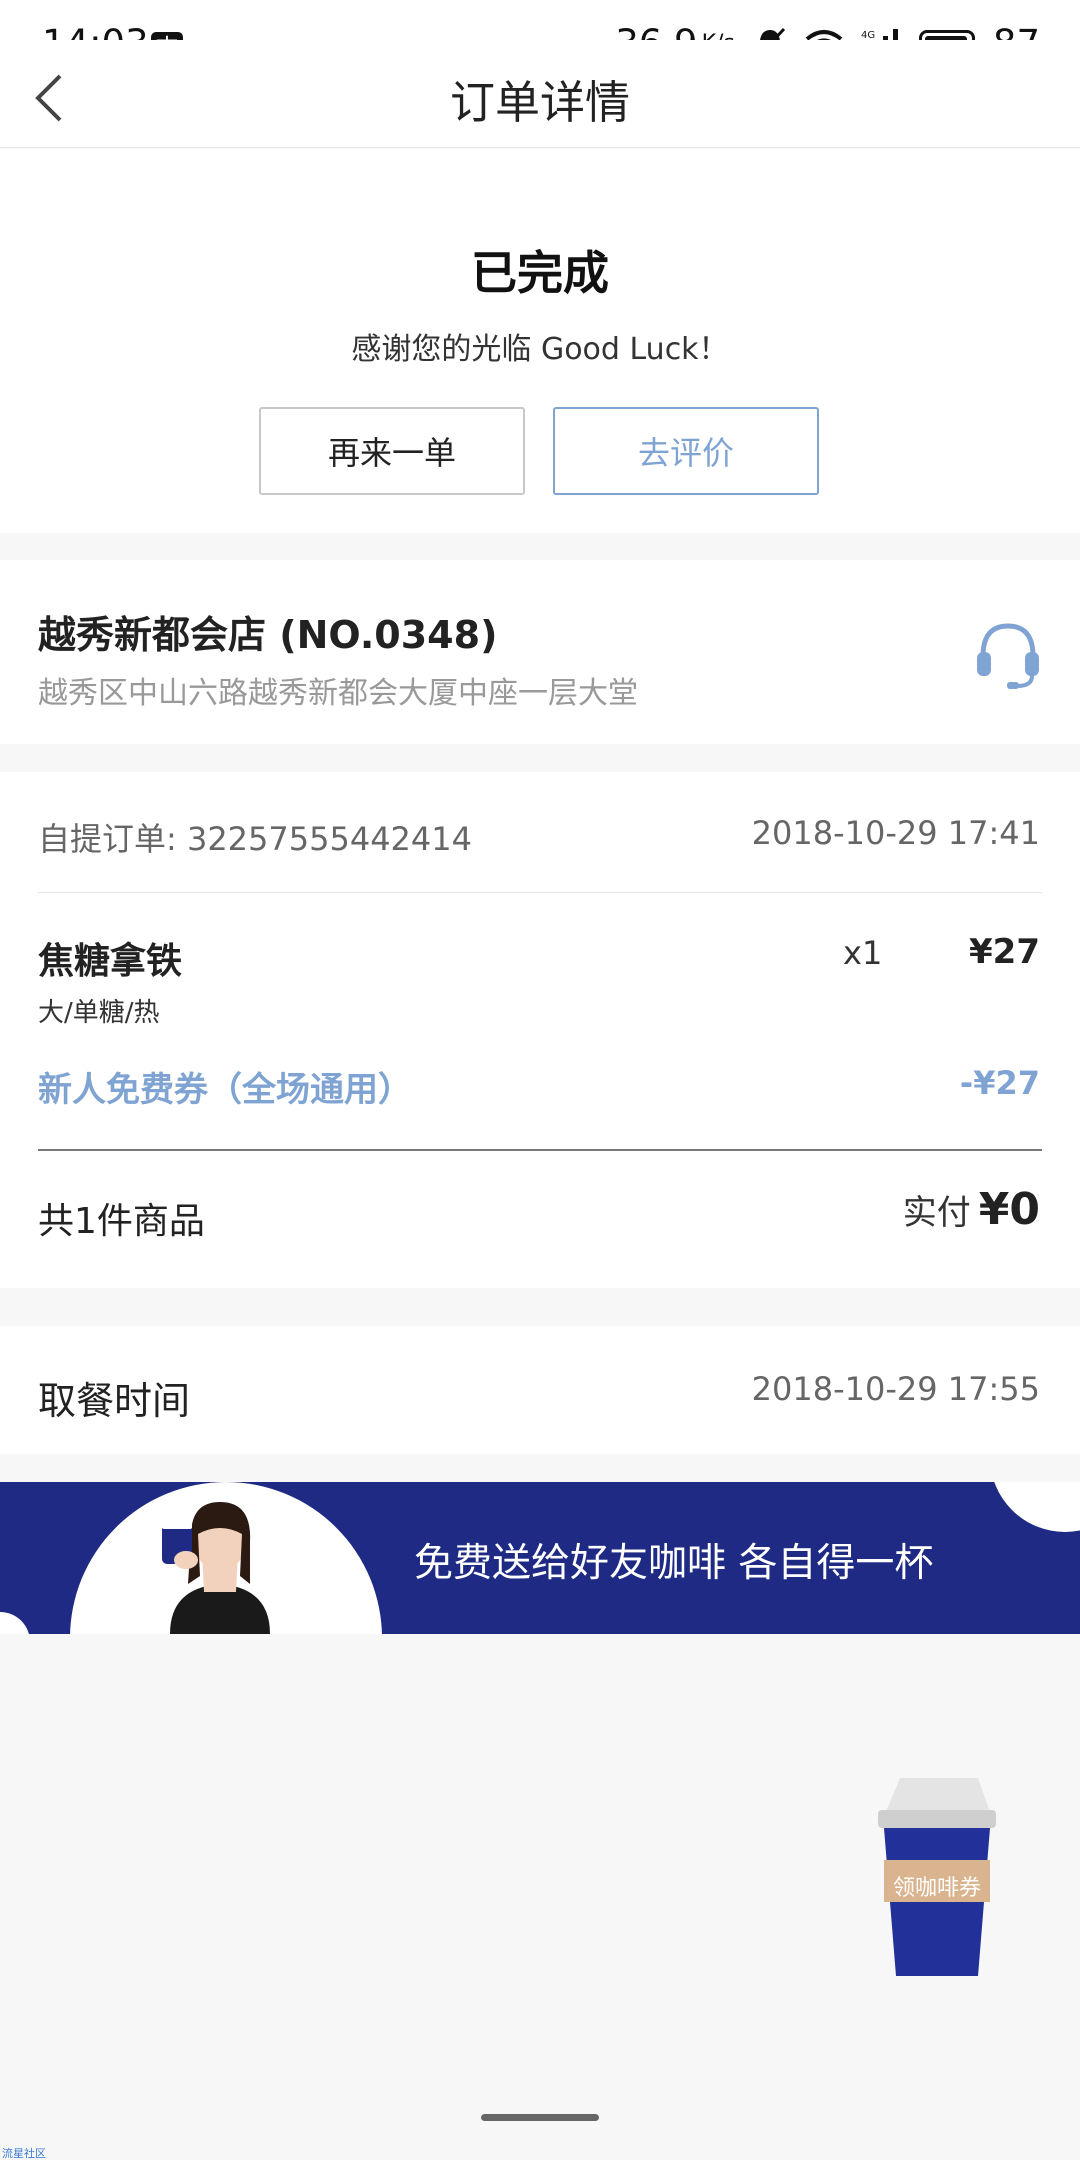 The height and width of the screenshot is (2160, 1080). Describe the element at coordinates (686, 451) in the screenshot. I see `review-button: 去评价` at that location.